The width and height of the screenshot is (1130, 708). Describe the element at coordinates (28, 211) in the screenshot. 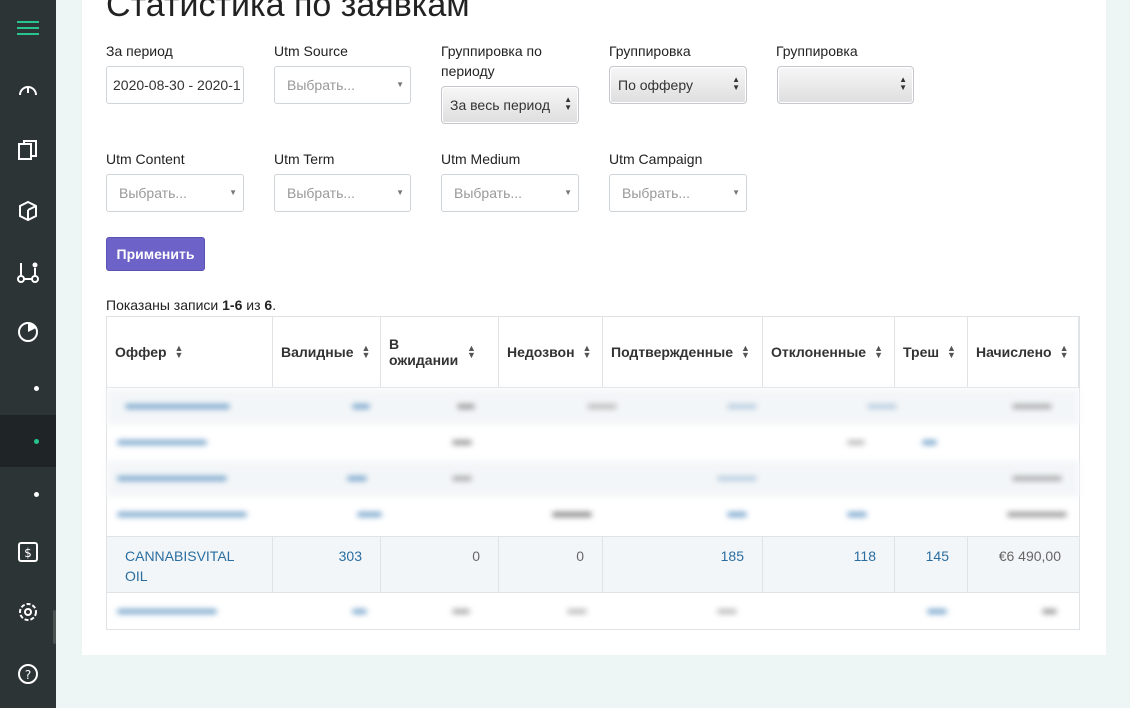

I see `box-icon` at that location.